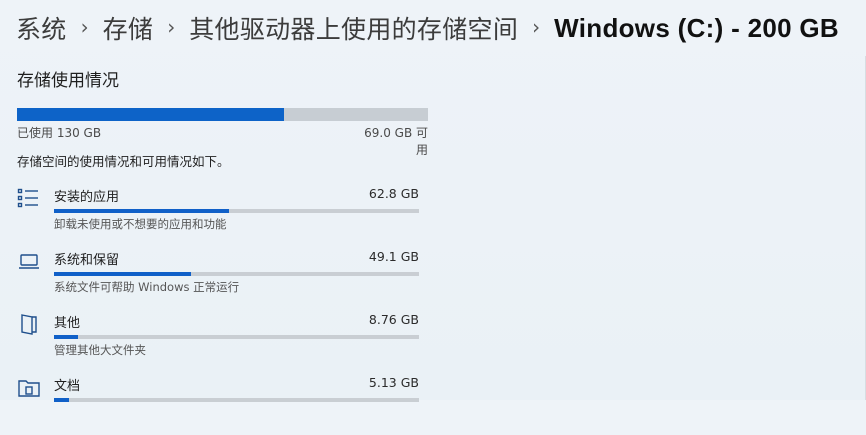 Image resolution: width=866 pixels, height=435 pixels. What do you see at coordinates (218, 342) in the screenshot?
I see `category-other: 其他 8.76 GB 管理其他大文件夹` at bounding box center [218, 342].